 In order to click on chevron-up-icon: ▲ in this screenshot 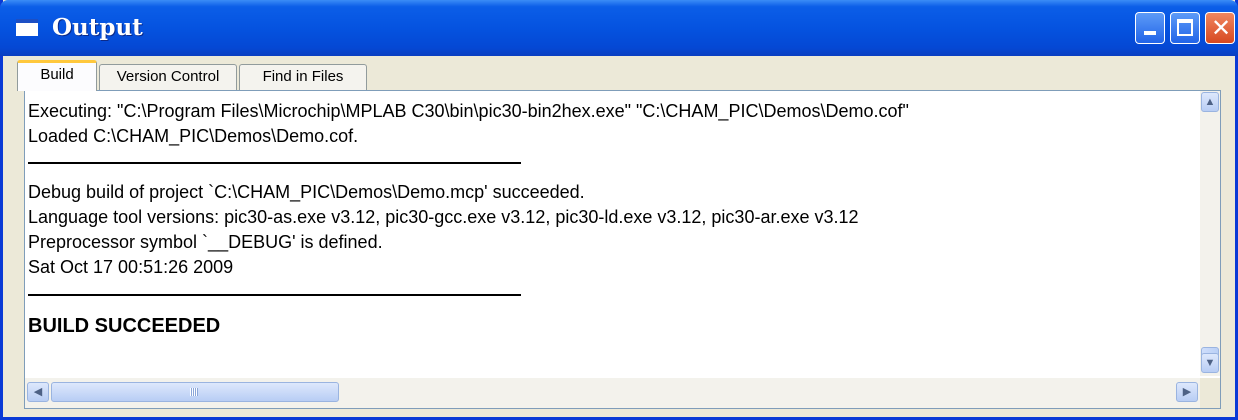, I will do `click(1210, 102)`.